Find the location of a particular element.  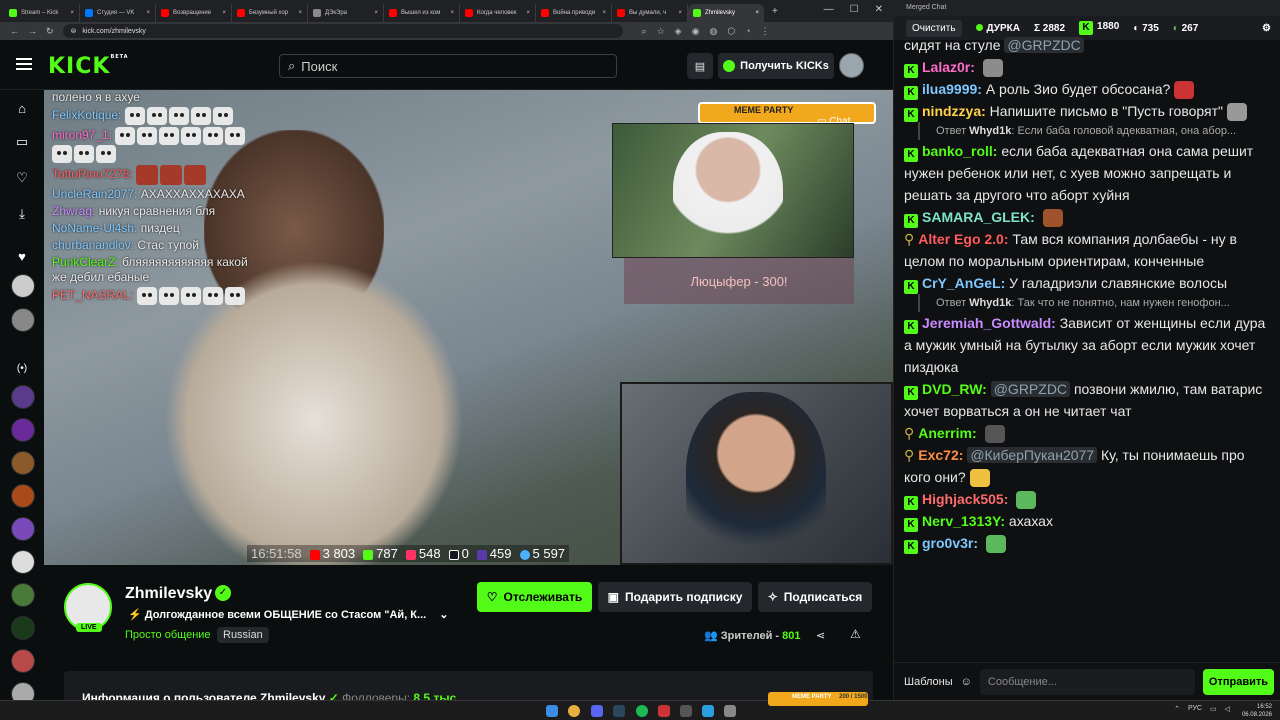

extension-icon: ◍ is located at coordinates (713, 31).